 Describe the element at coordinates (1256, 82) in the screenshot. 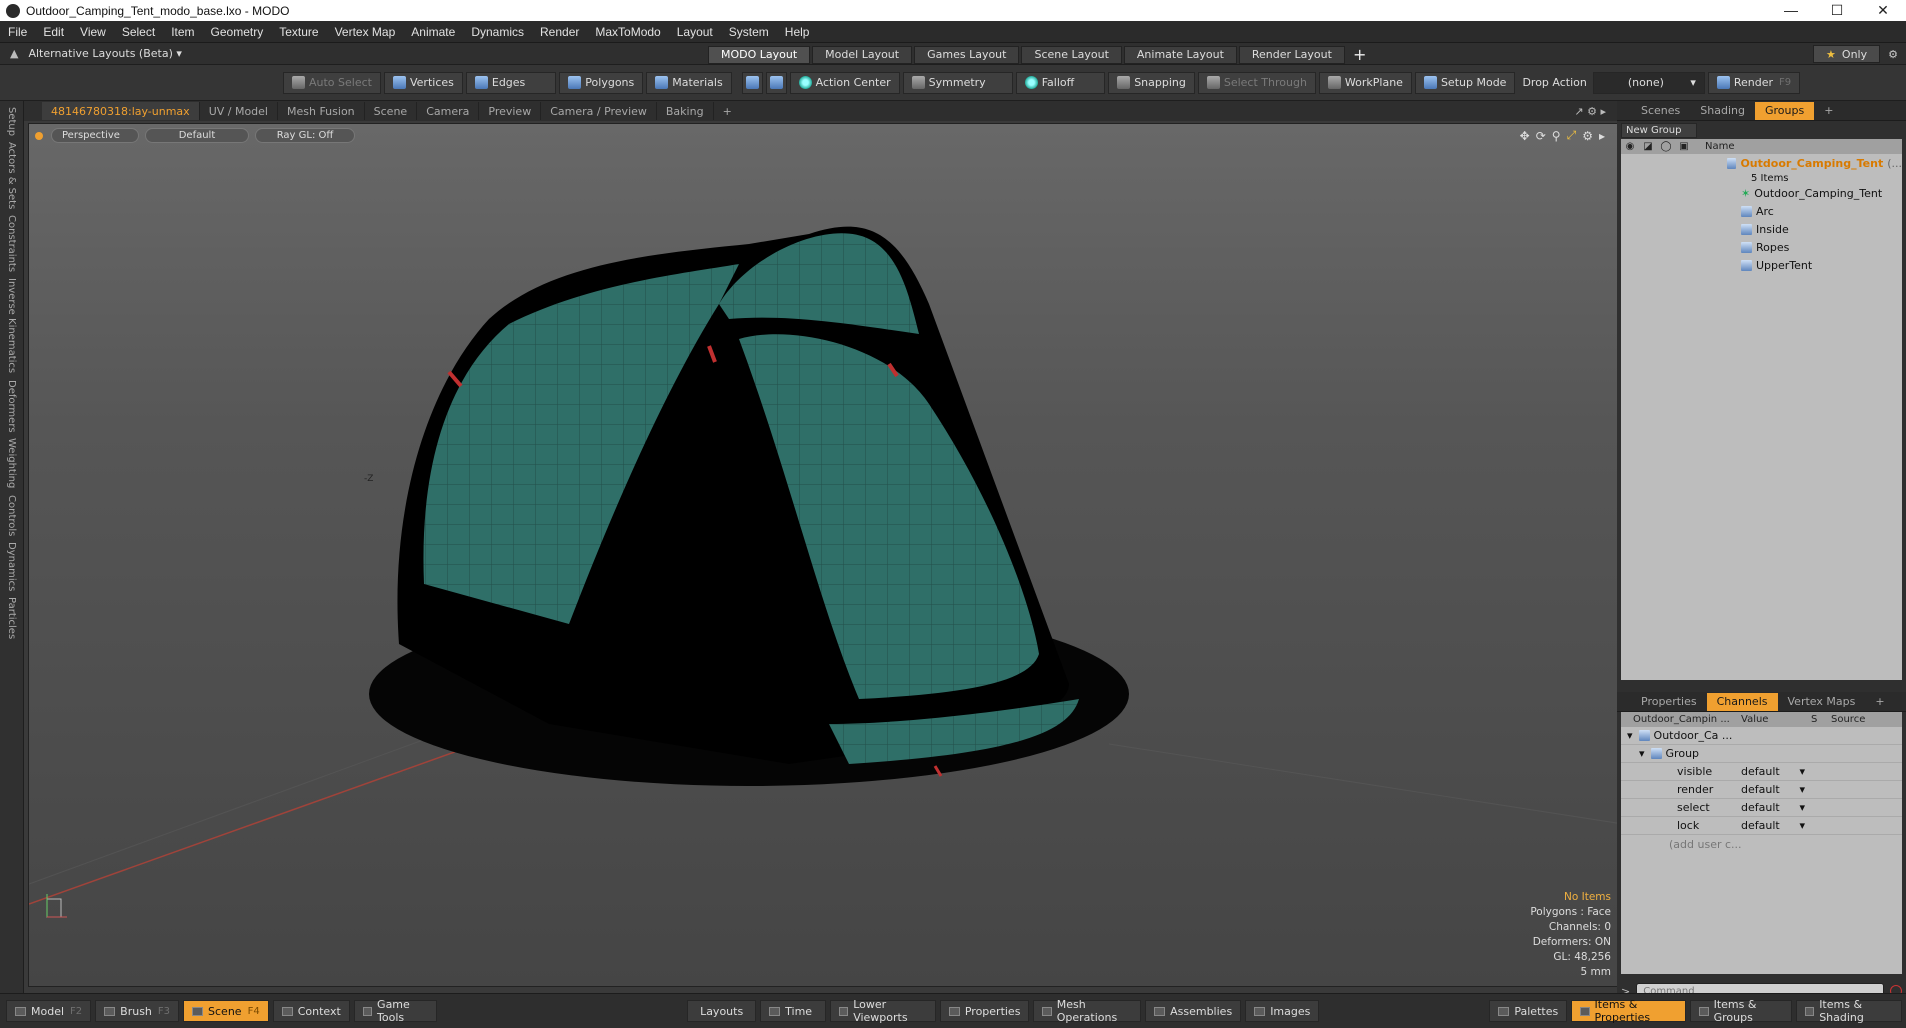

I see `select-through-button: Select Through` at that location.